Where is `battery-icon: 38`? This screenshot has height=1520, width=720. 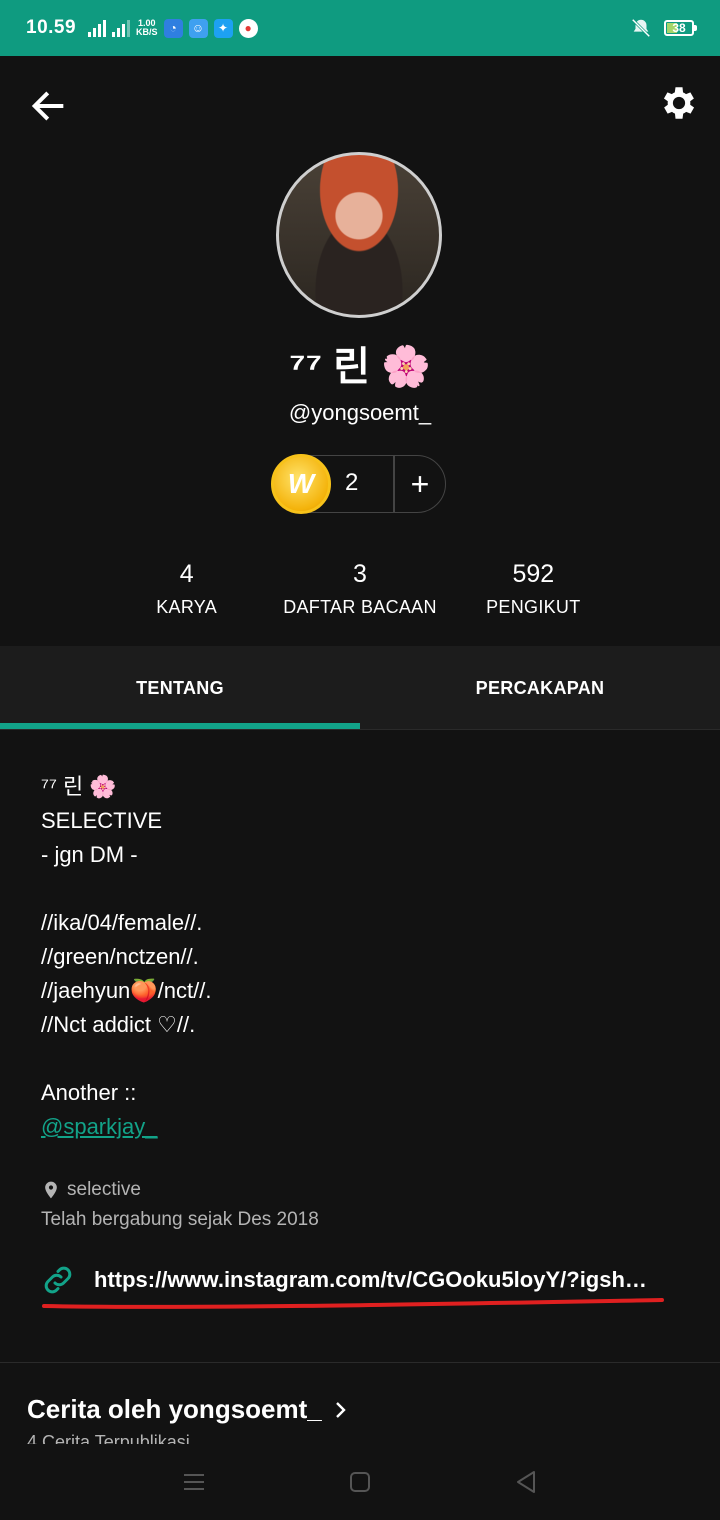 battery-icon: 38 is located at coordinates (680, 28).